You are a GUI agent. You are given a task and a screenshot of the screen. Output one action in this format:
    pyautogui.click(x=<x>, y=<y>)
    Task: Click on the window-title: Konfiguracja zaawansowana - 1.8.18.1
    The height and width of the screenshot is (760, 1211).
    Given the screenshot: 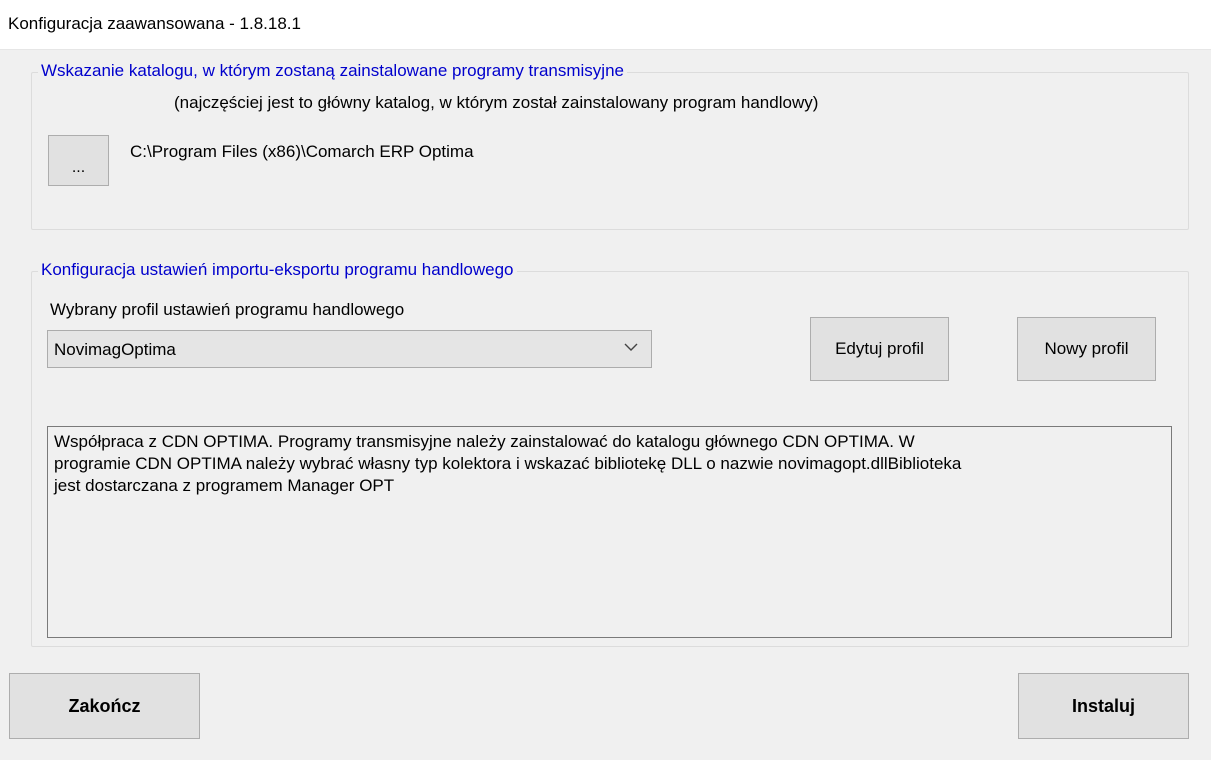 What is the action you would take?
    pyautogui.click(x=154, y=23)
    